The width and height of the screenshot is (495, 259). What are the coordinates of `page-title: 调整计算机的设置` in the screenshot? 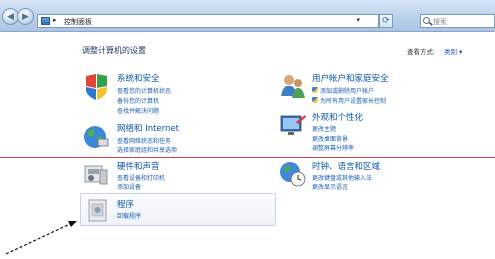 It's located at (114, 50).